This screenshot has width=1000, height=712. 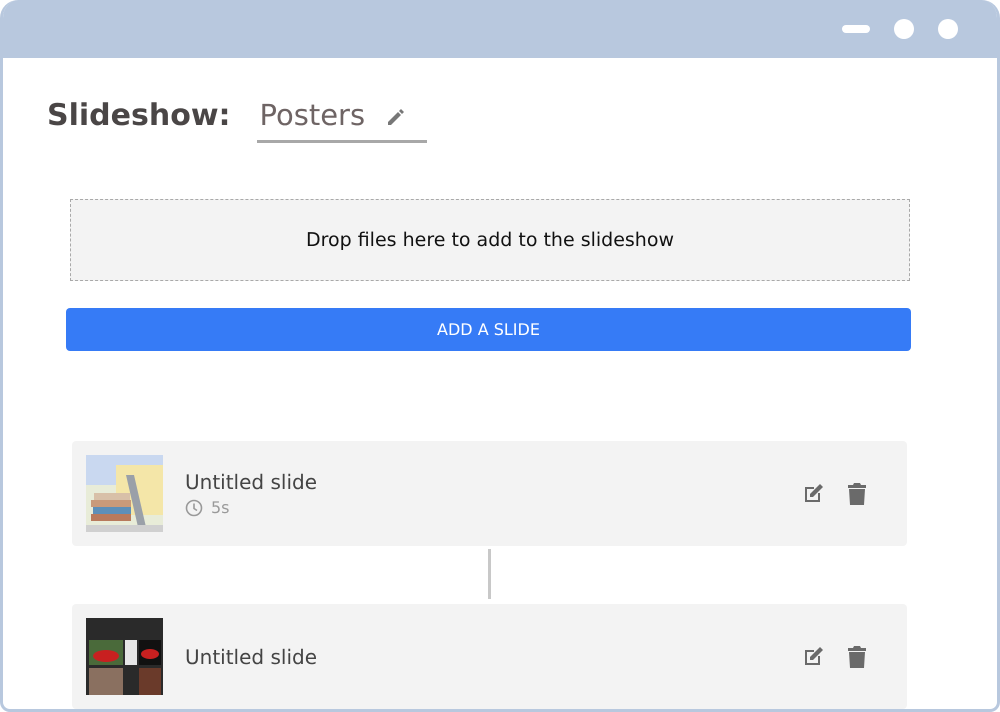 I want to click on slideshow-name-field: Posters, so click(x=341, y=120).